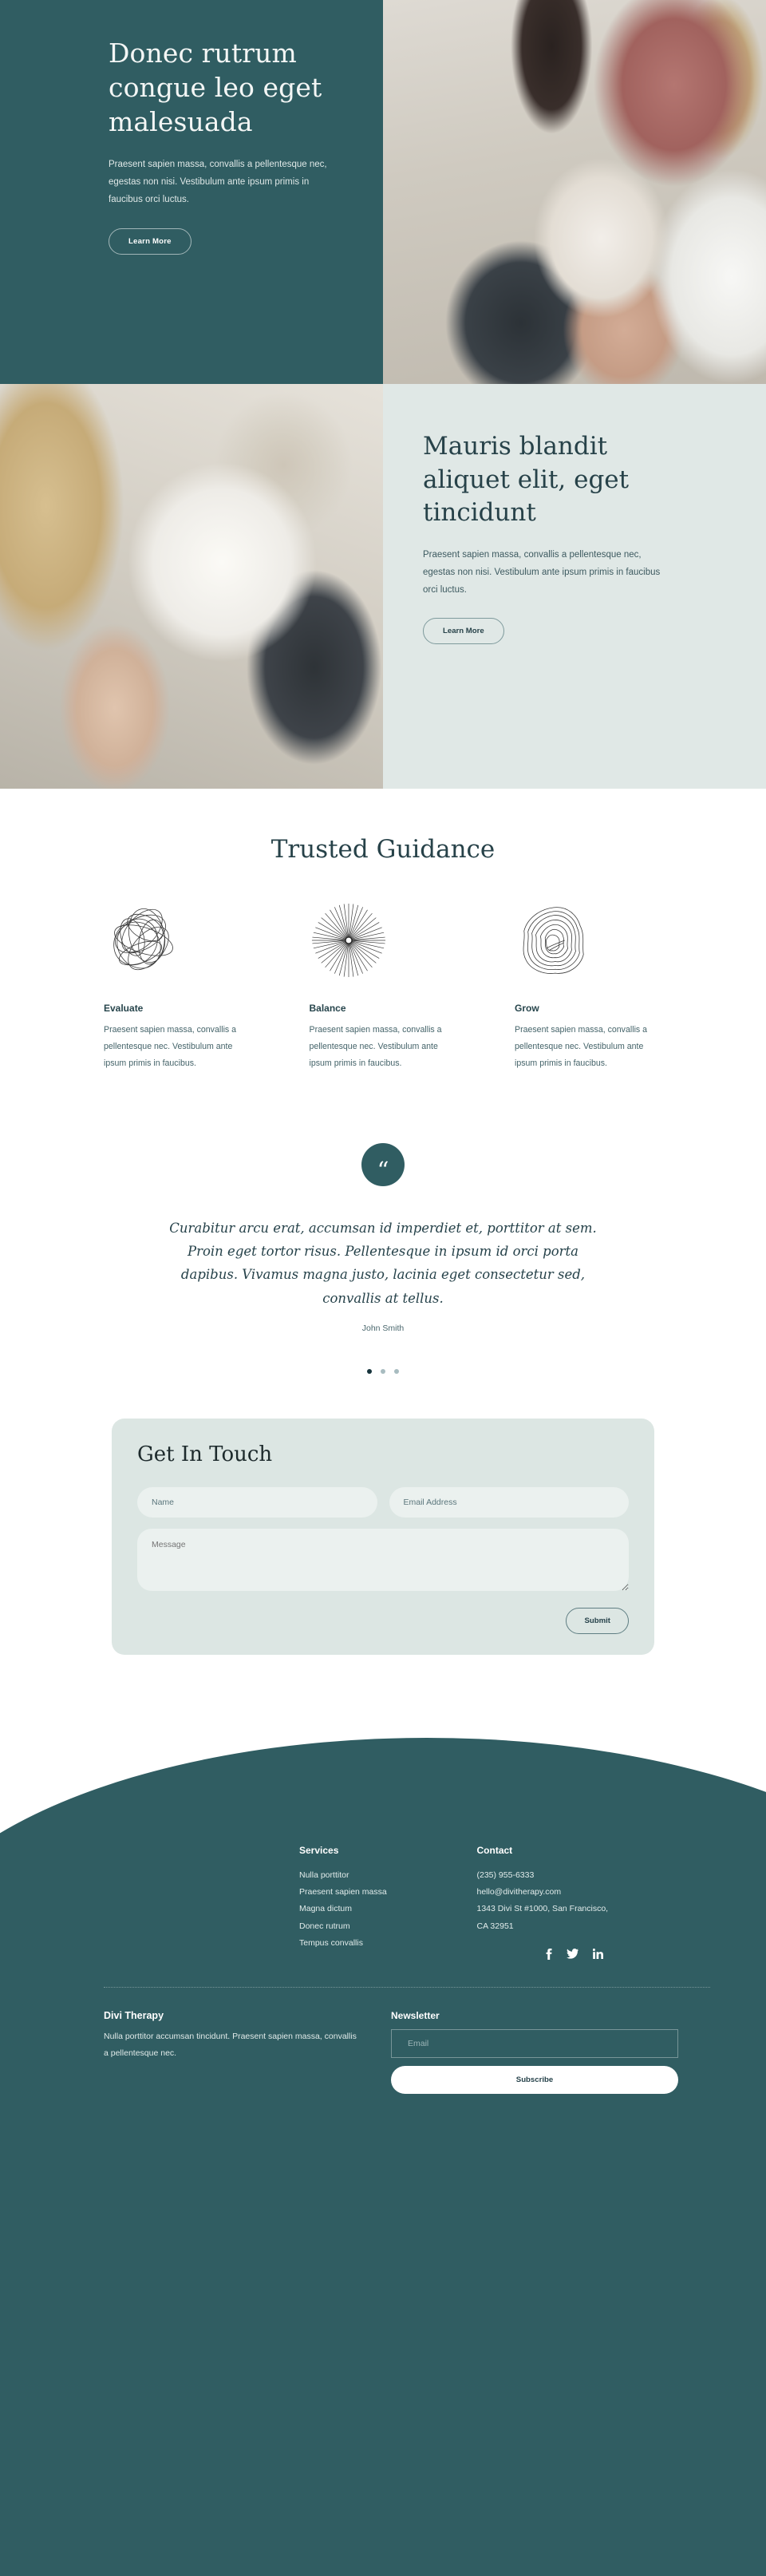  I want to click on contact-card: Get In Touch Submit, so click(383, 1537).